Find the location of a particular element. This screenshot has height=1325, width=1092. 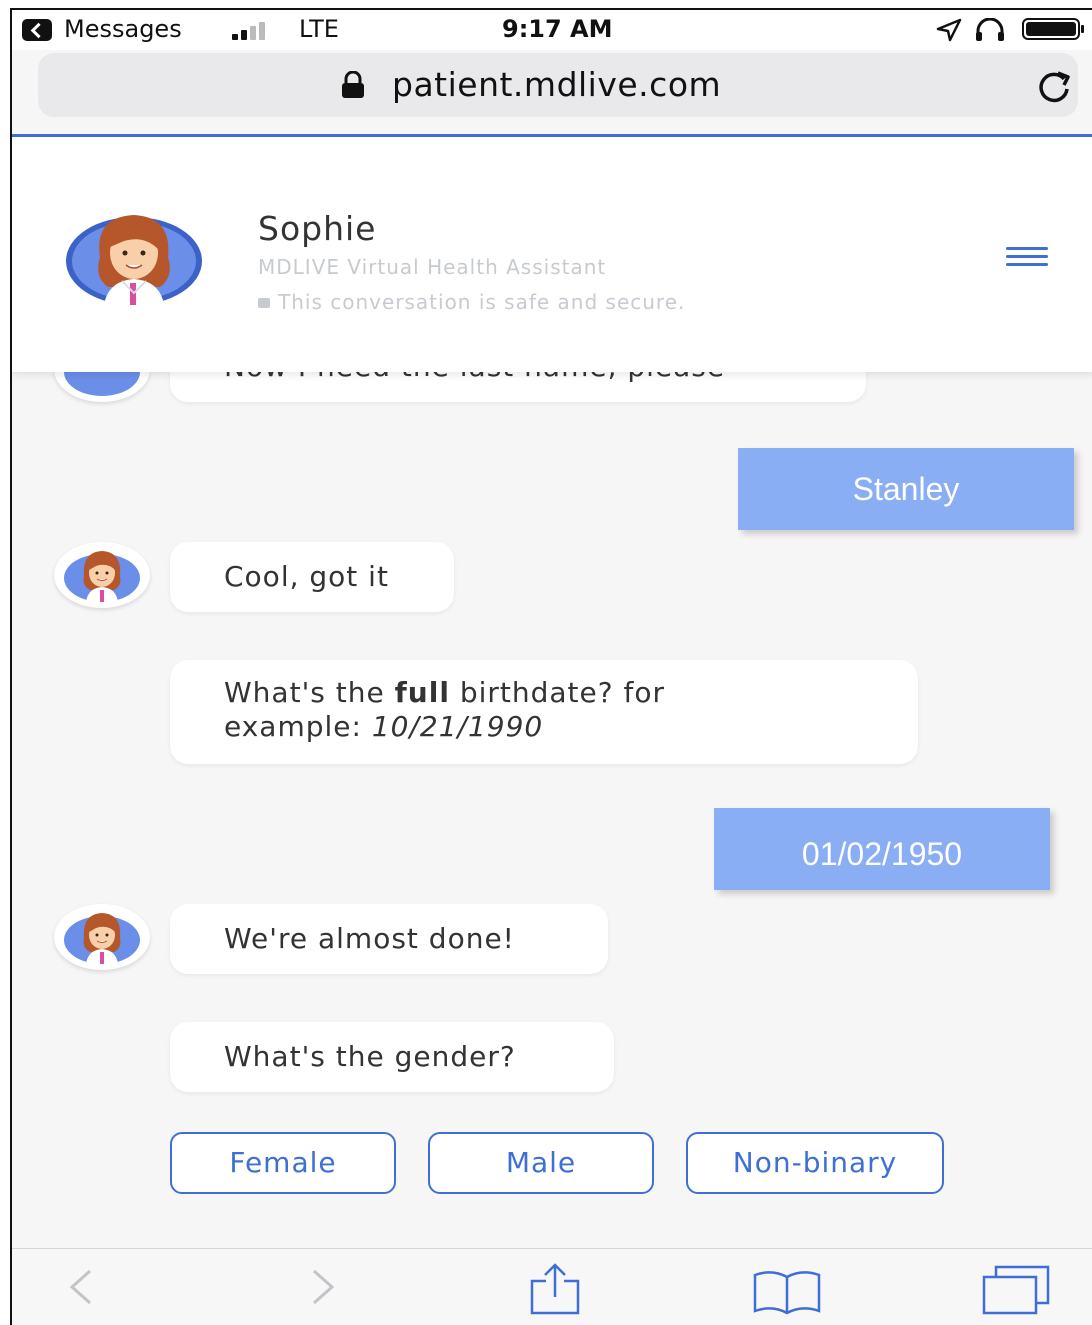

network-label: LTE is located at coordinates (319, 29).